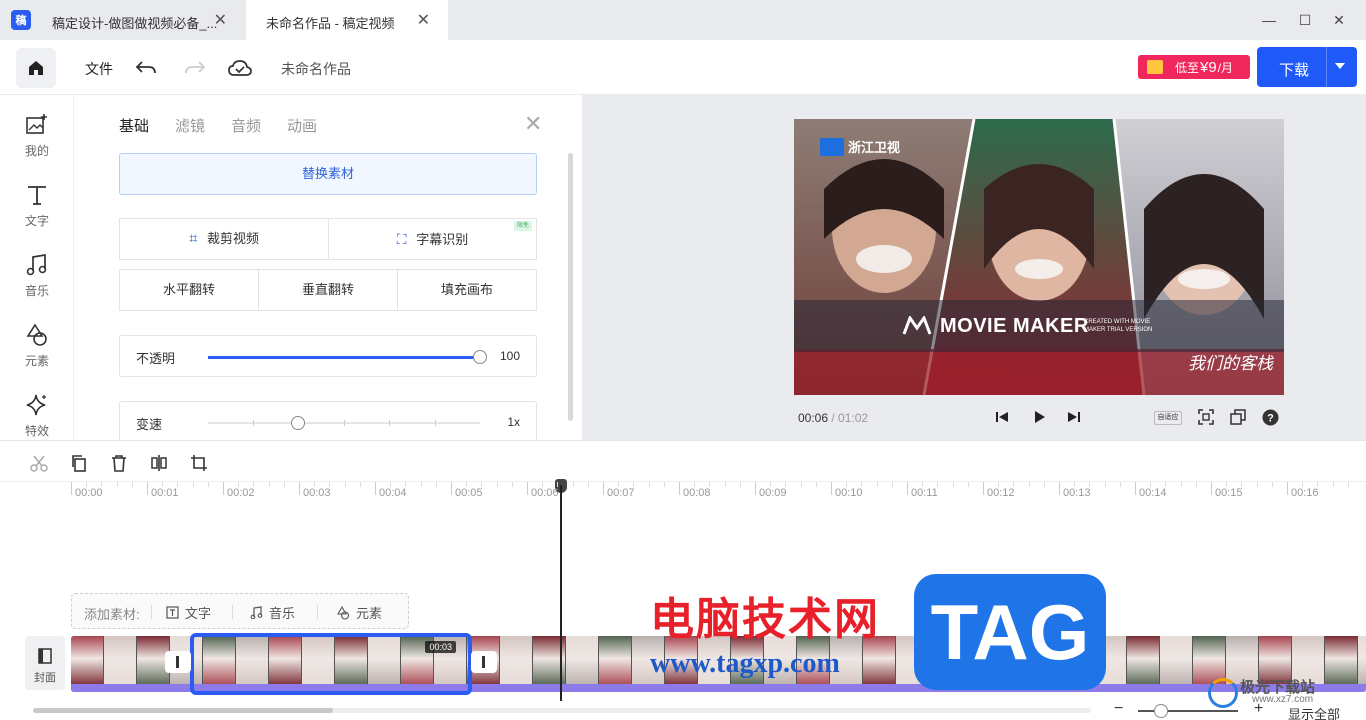 The height and width of the screenshot is (720, 1366). I want to click on download-site-url: www.xz7.com, so click(1283, 699).